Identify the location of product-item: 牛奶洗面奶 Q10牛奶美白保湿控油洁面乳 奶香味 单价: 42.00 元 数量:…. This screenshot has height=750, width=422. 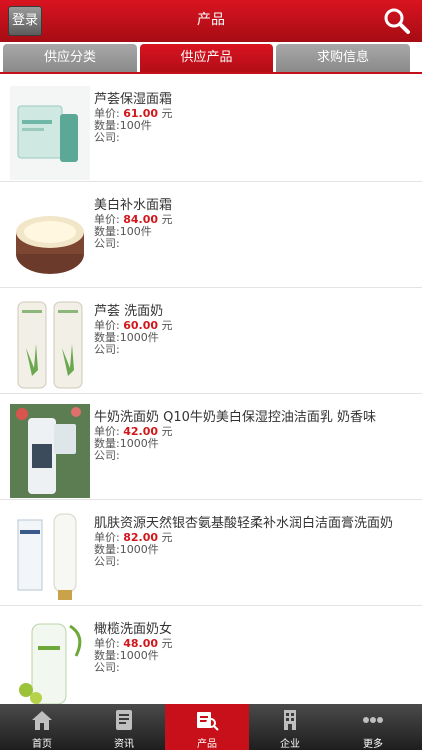
(211, 447).